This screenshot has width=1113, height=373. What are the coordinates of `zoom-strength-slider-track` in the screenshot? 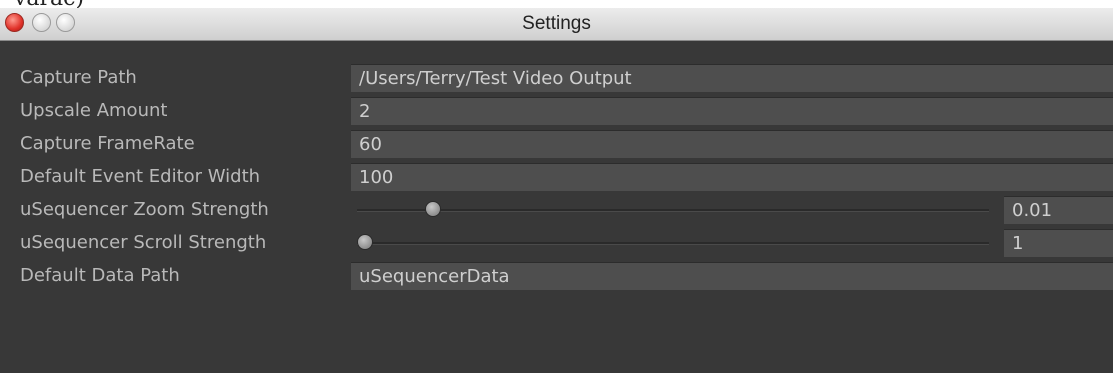 It's located at (673, 210).